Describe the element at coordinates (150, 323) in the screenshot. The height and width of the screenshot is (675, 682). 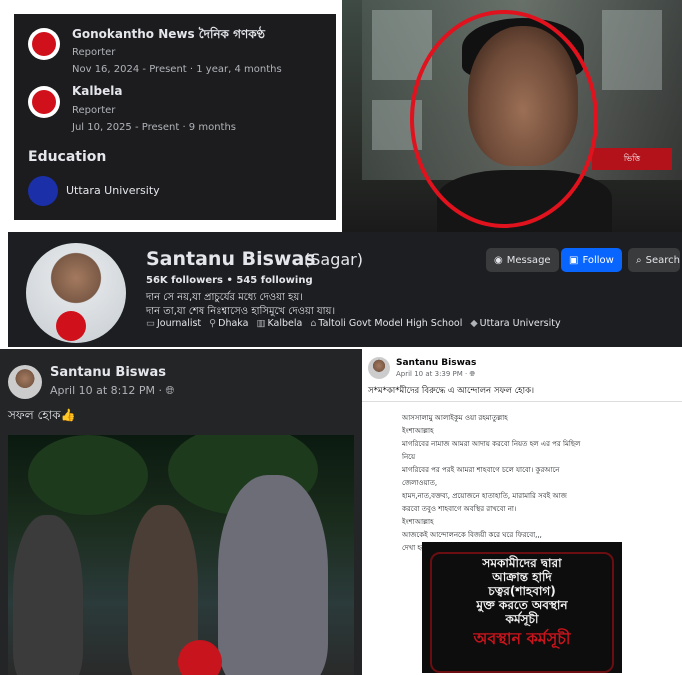
I see `briefcase-icon: ▭` at that location.